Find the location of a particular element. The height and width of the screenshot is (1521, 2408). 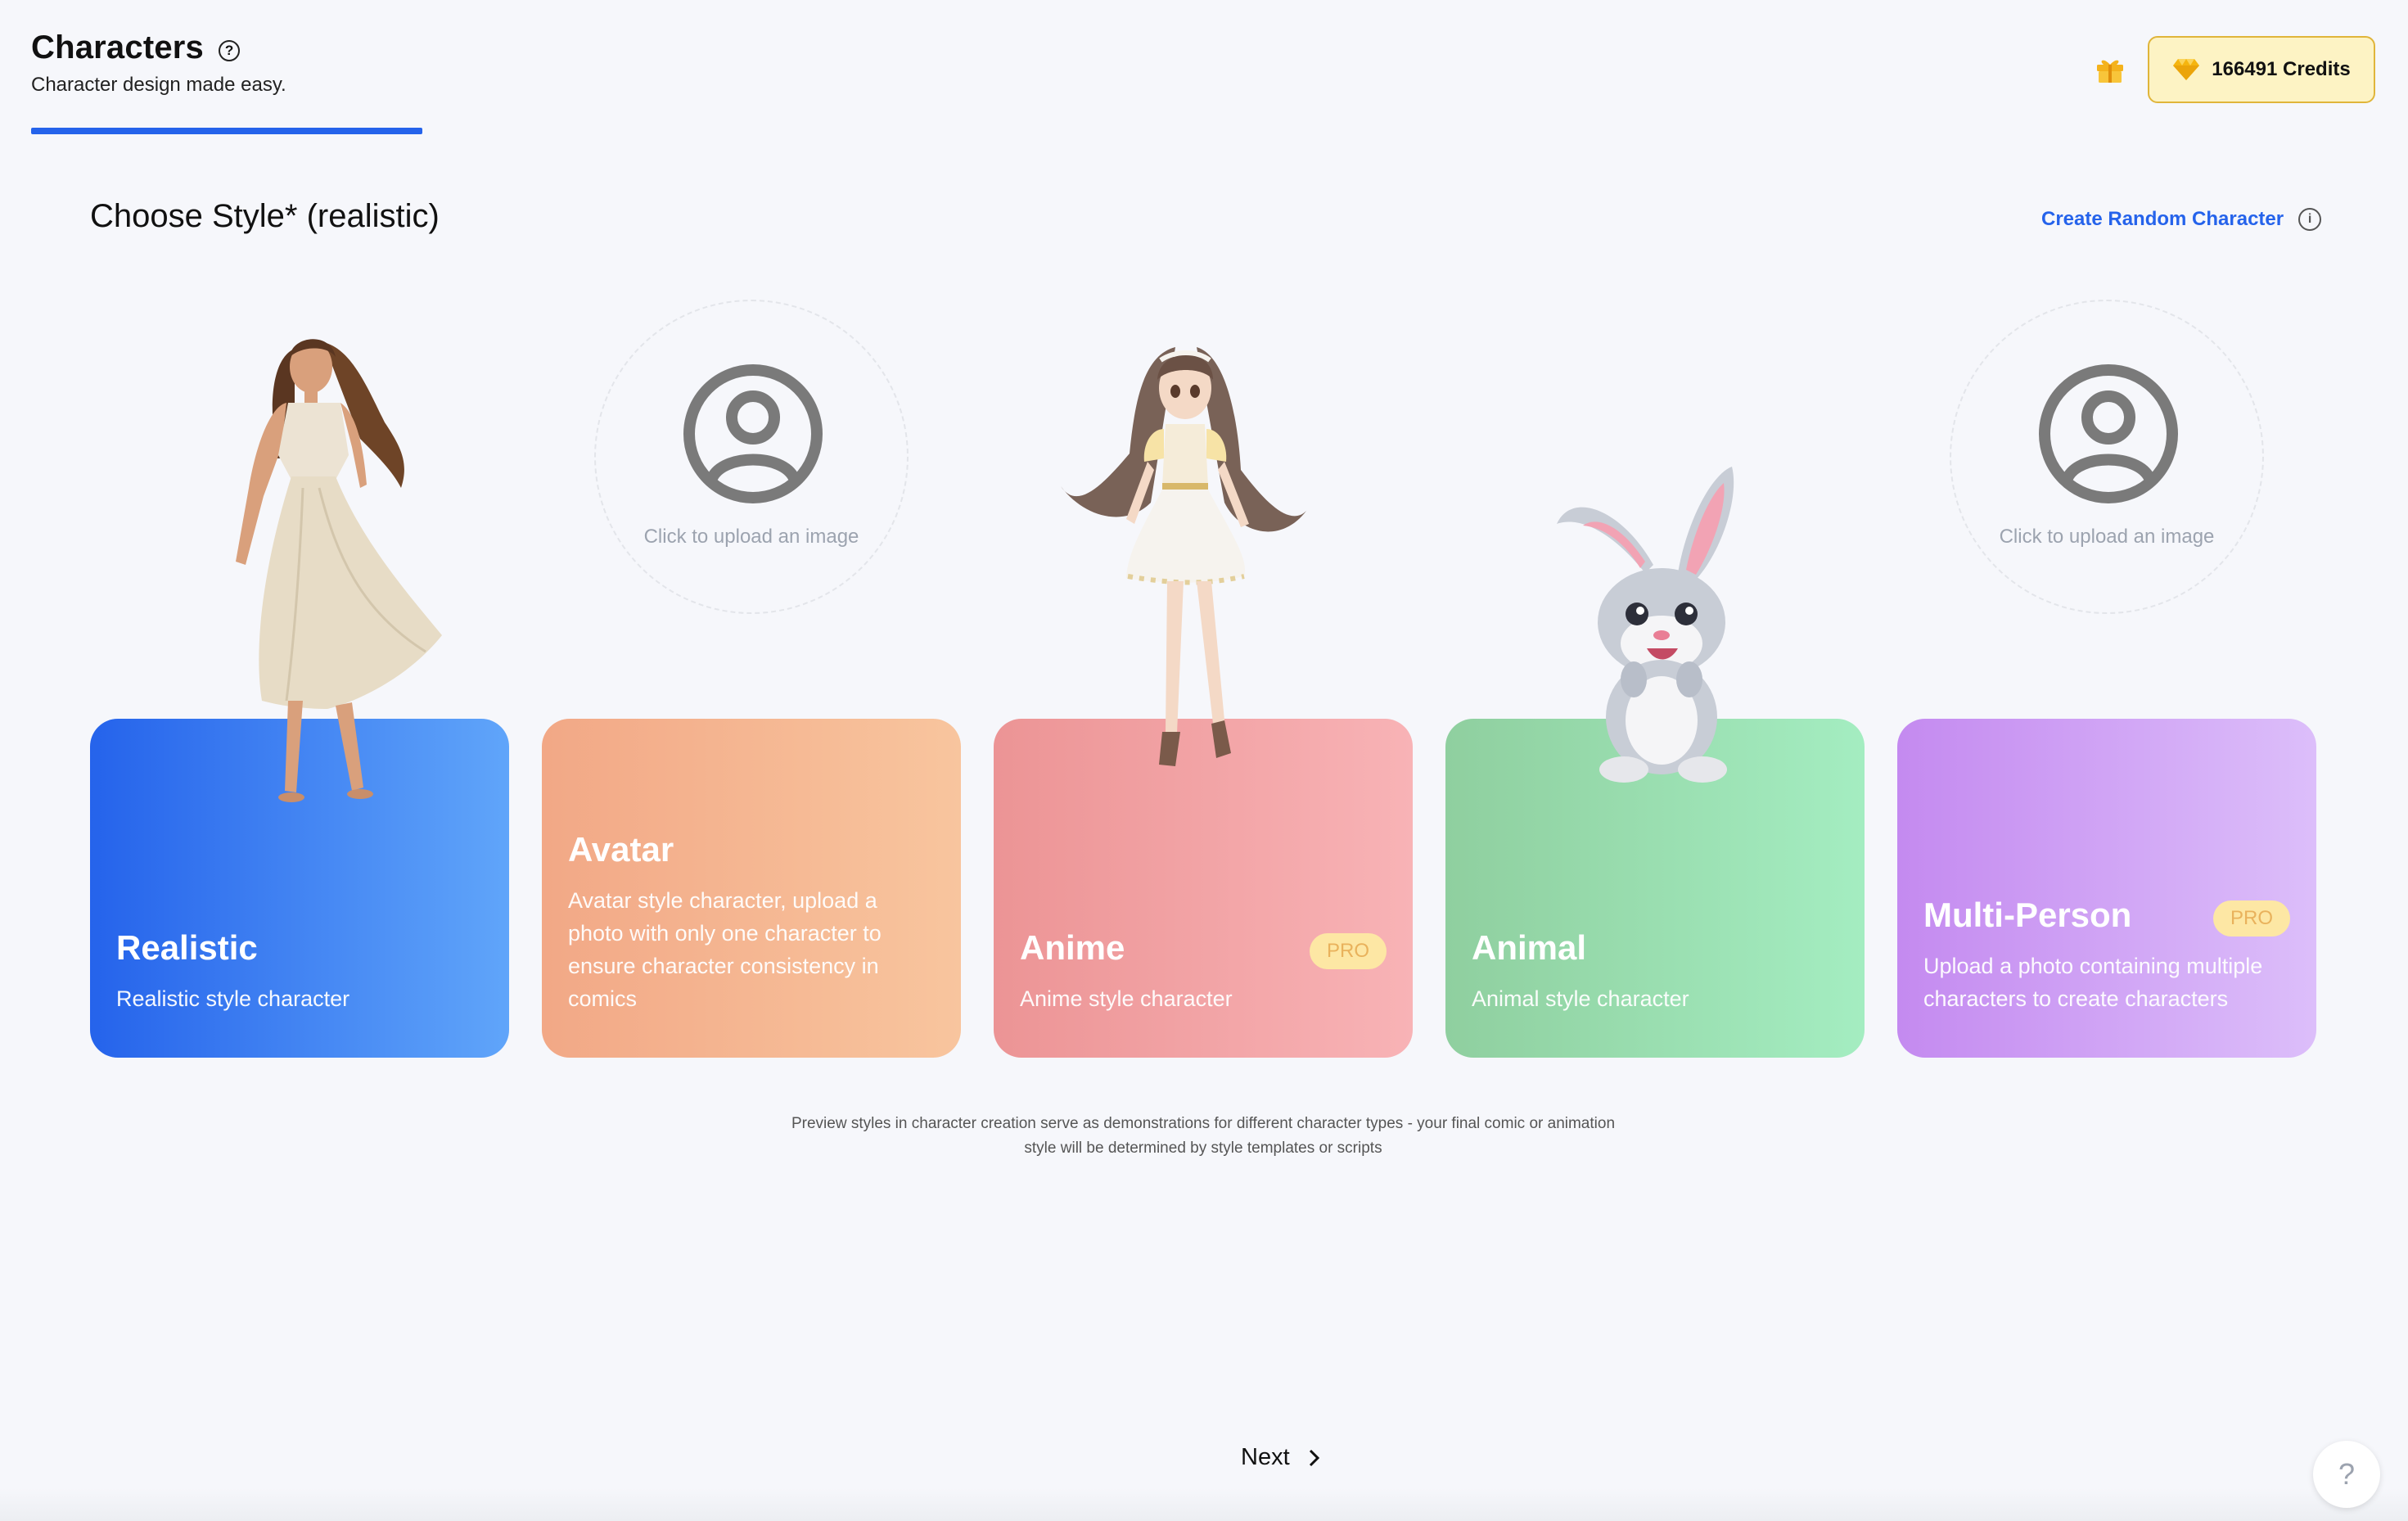

upload-multi-person-image: Click to upload an image is located at coordinates (2107, 457).